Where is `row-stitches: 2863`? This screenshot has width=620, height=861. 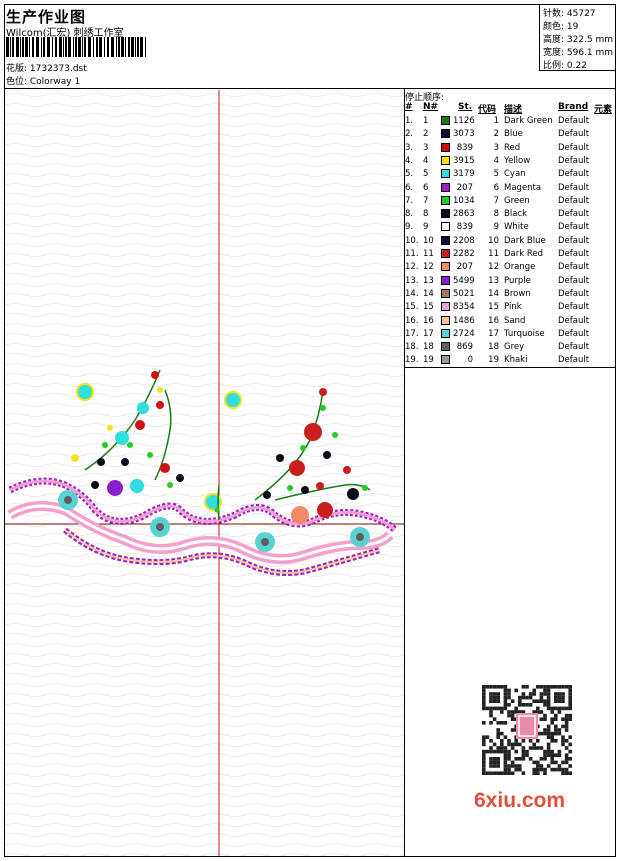 row-stitches: 2863 is located at coordinates (464, 214).